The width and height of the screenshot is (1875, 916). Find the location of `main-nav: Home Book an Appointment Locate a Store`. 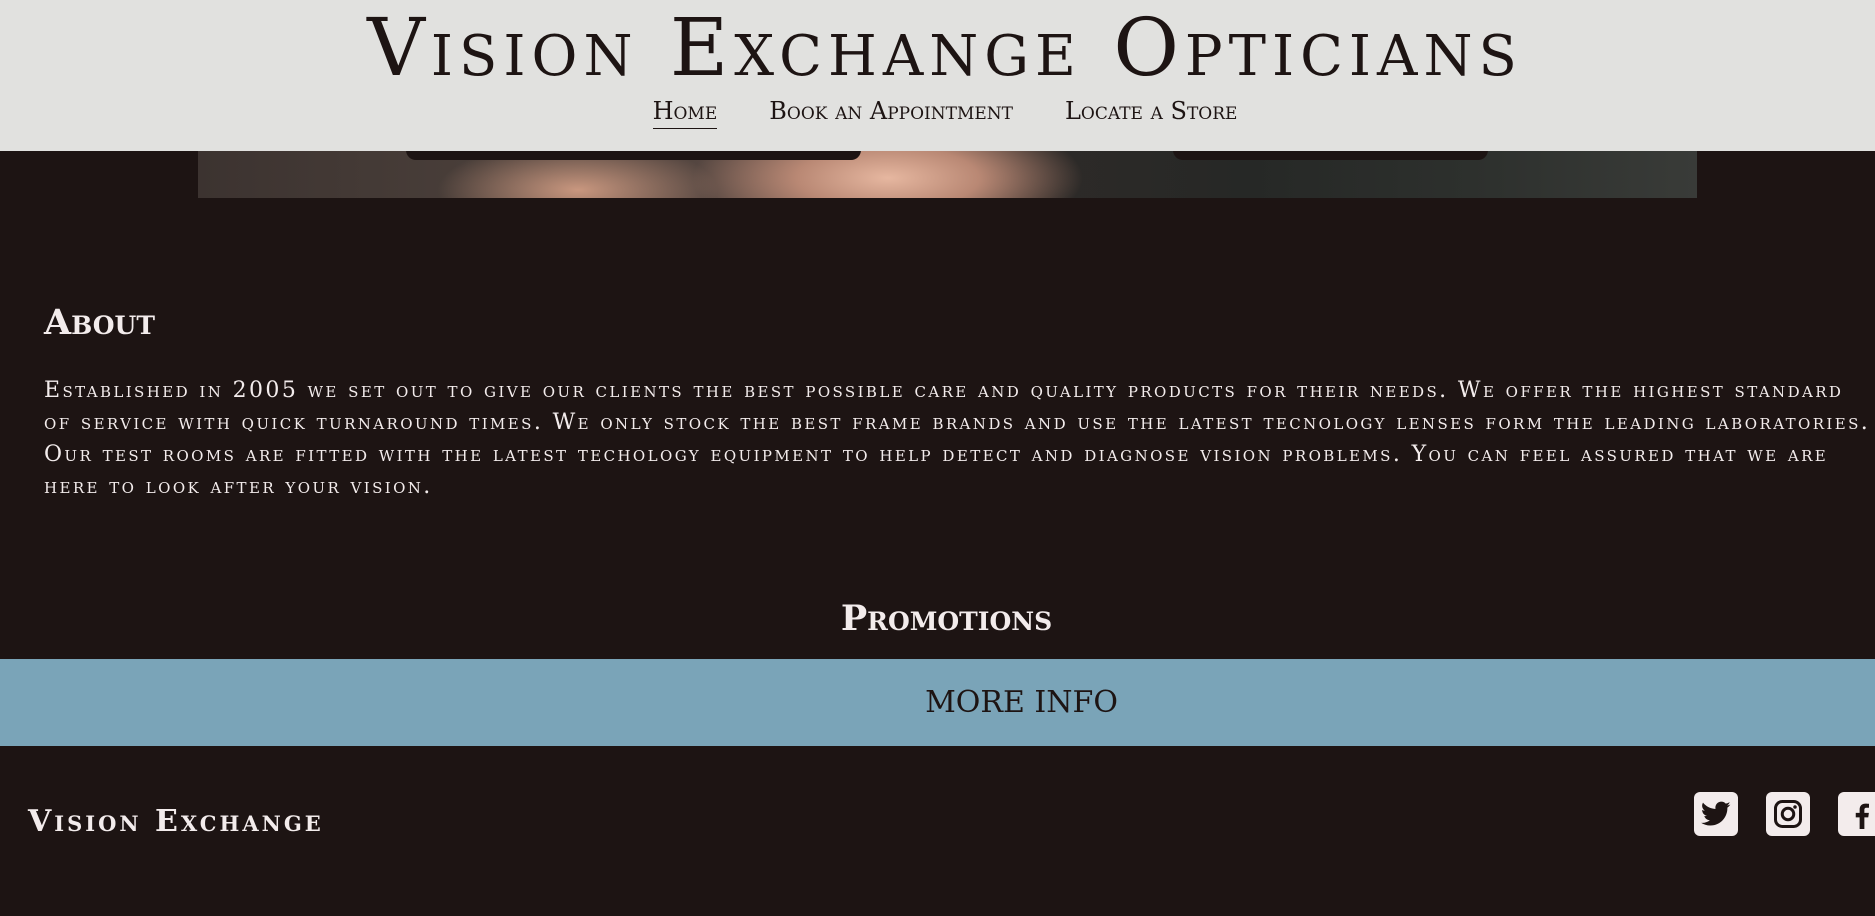

main-nav: Home Book an Appointment Locate a Store is located at coordinates (937, 112).